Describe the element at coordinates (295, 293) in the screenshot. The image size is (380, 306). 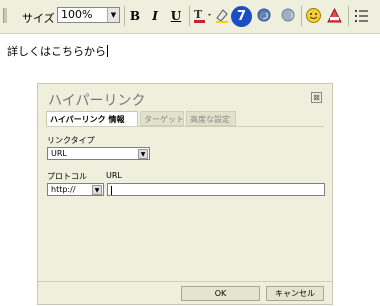
I see `cancel-button: キャンセル` at that location.